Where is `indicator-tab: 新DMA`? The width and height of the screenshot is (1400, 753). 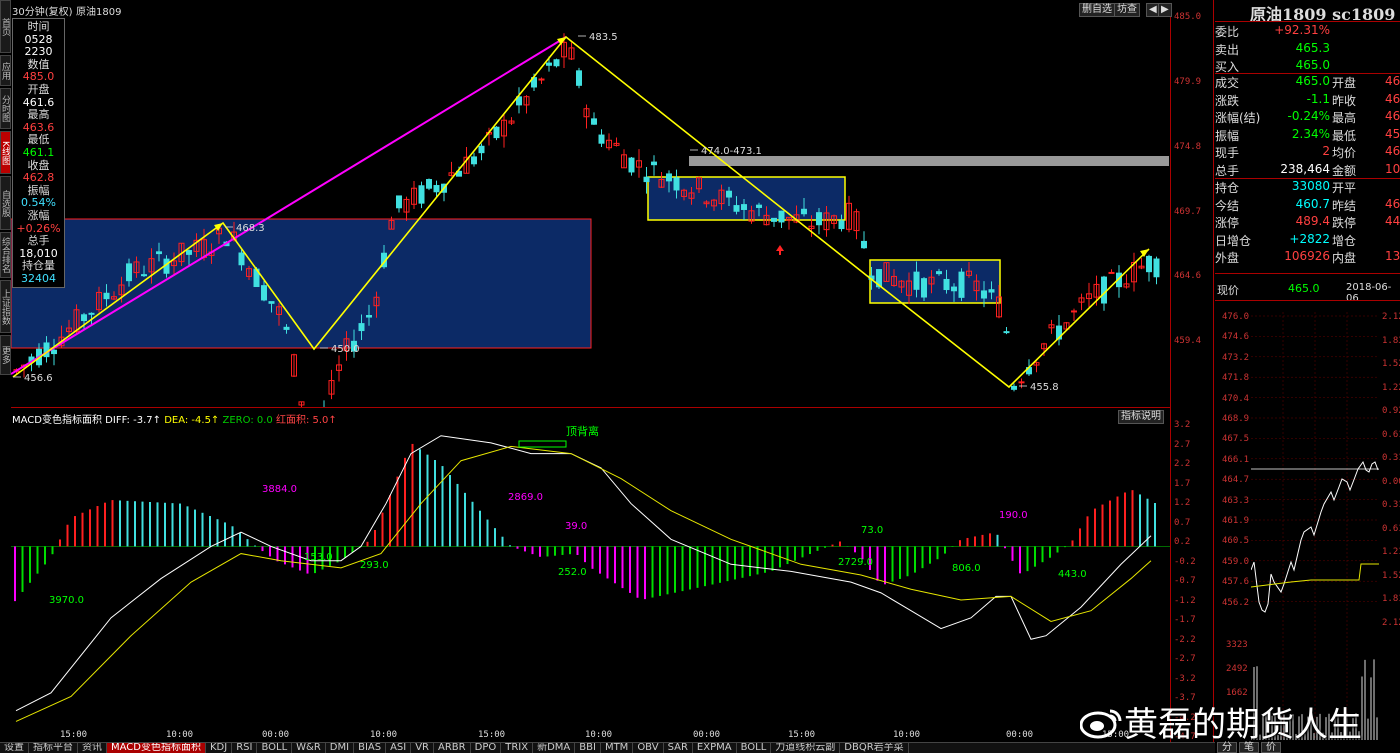 indicator-tab: 新DMA is located at coordinates (554, 748).